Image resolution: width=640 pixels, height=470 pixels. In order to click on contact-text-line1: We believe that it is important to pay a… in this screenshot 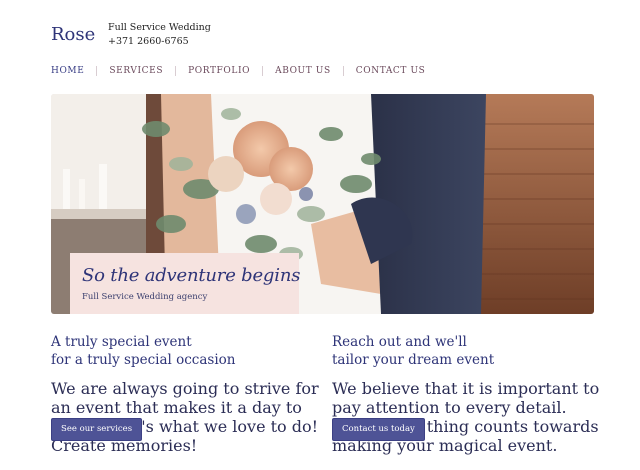, I will do `click(466, 398)`.